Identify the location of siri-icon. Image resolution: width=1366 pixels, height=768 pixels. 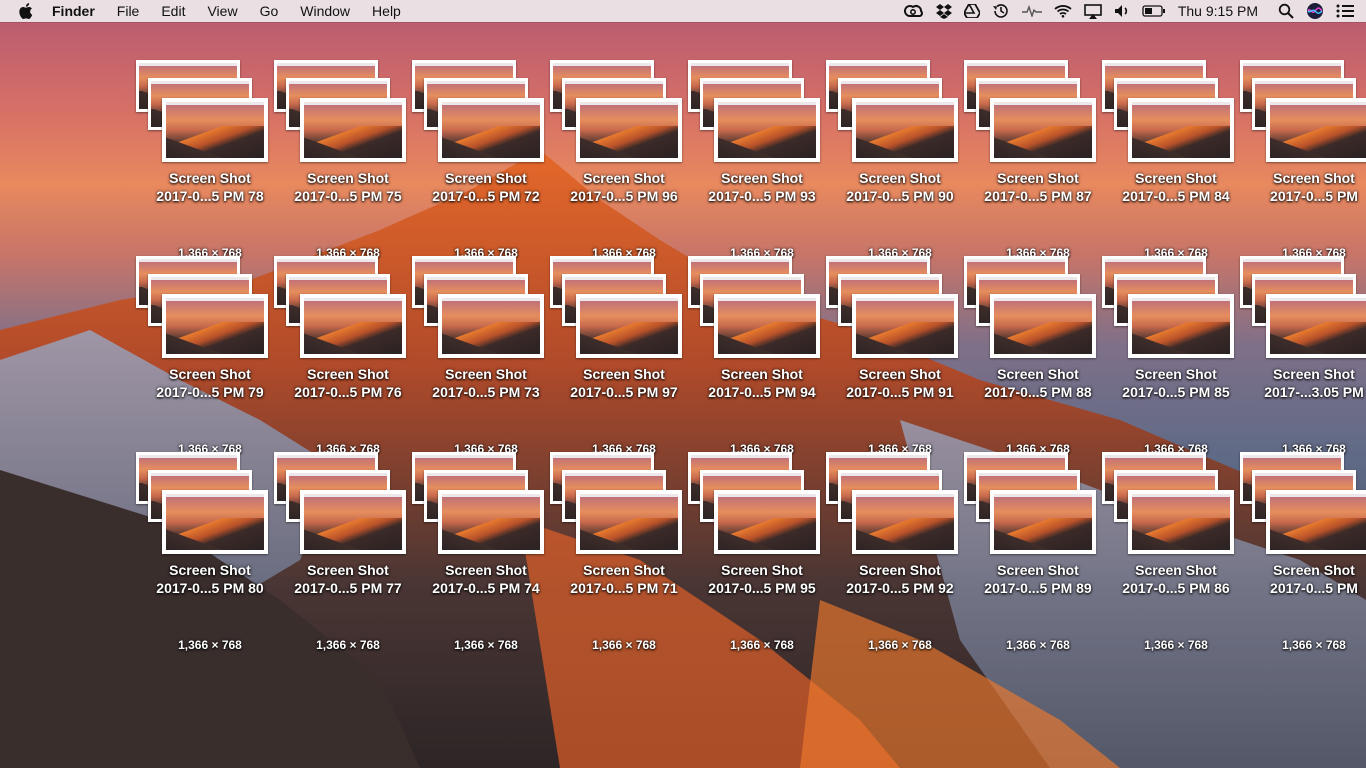
(1315, 11).